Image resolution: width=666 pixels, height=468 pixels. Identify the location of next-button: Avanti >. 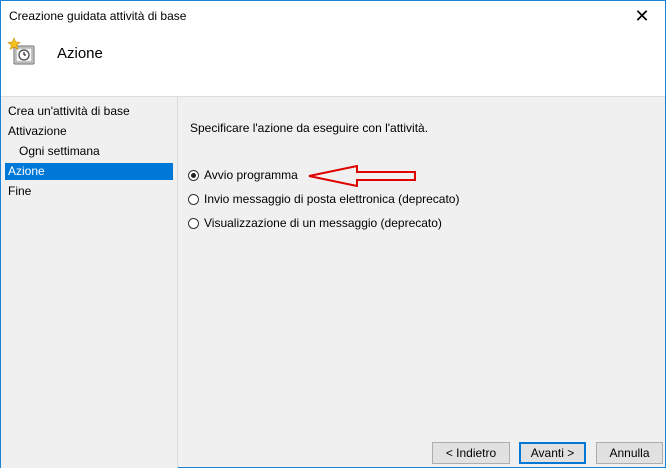
(552, 453).